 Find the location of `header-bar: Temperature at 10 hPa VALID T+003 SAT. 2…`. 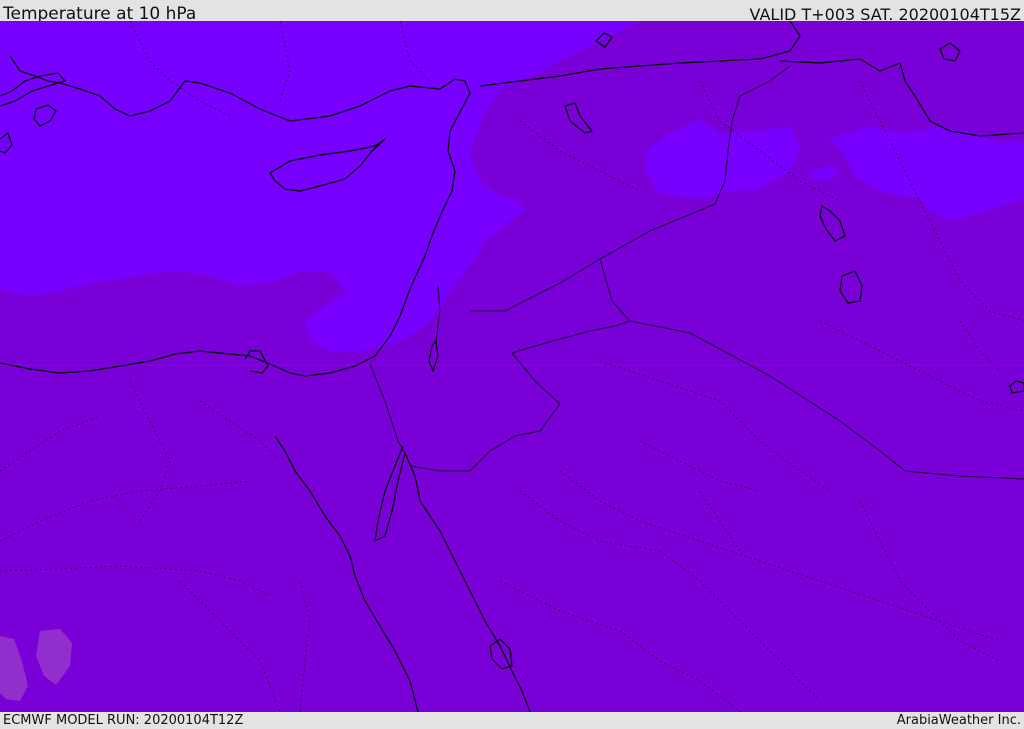

header-bar: Temperature at 10 hPa VALID T+003 SAT. 2… is located at coordinates (512, 12).